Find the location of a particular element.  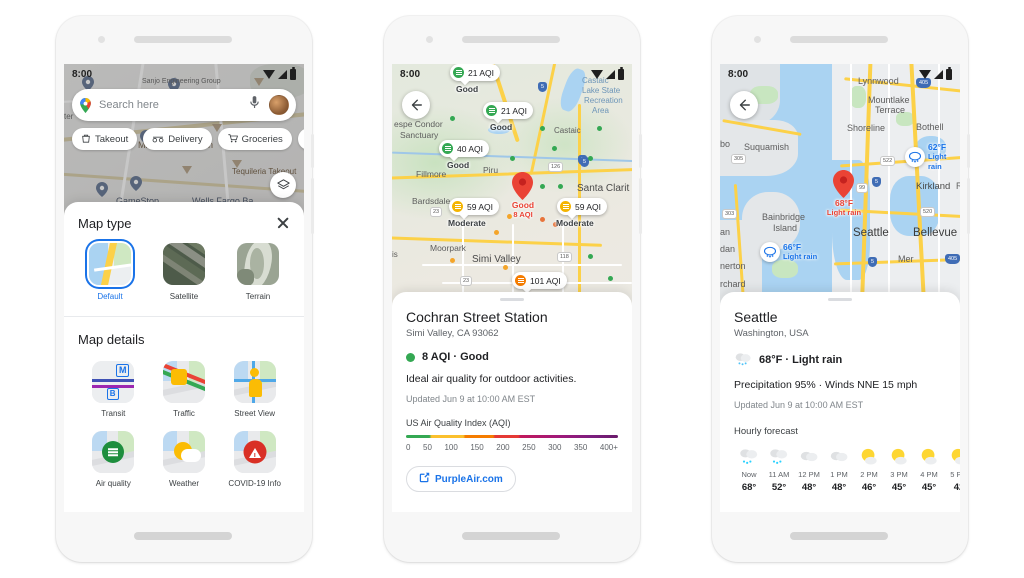

map-detail-thumbnail is located at coordinates (113, 452).